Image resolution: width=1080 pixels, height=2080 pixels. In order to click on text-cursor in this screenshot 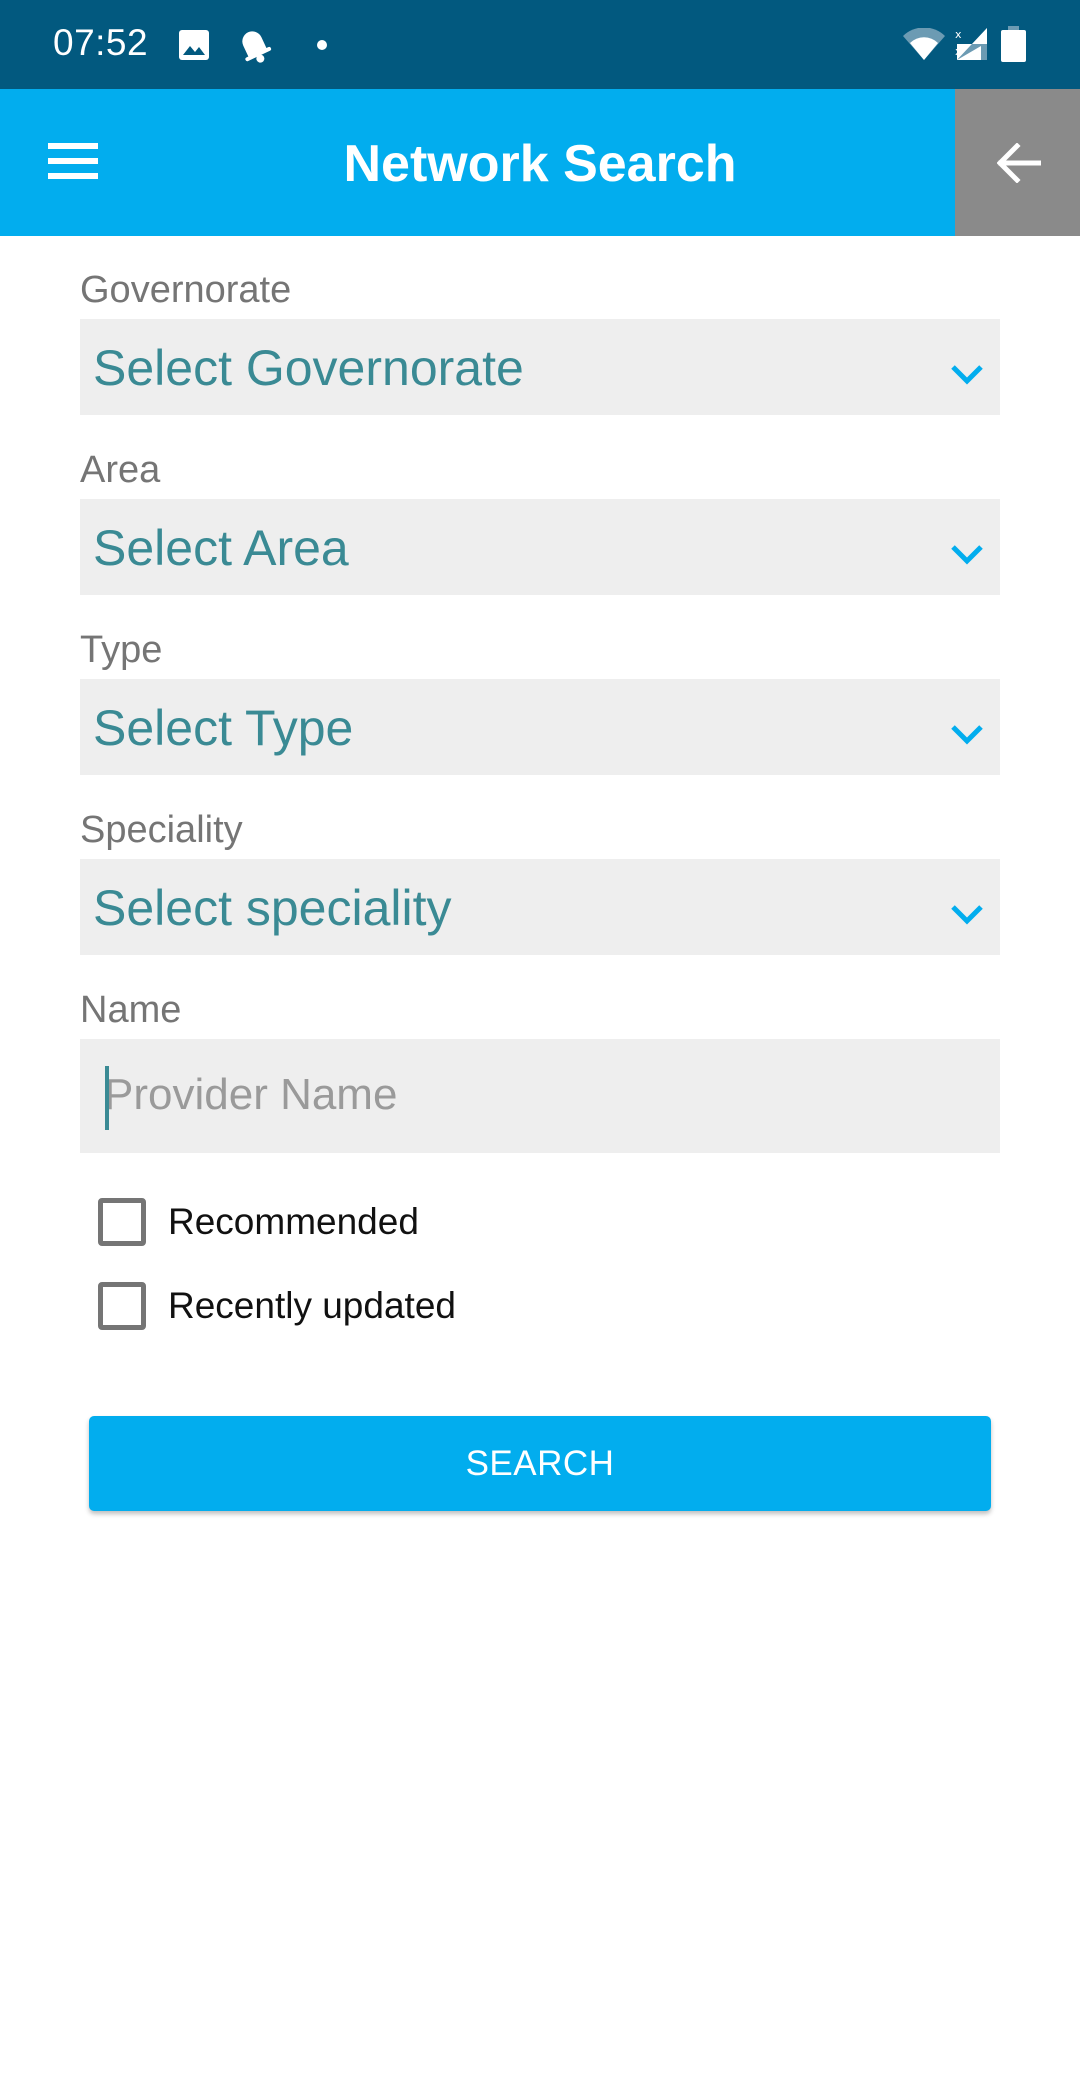, I will do `click(107, 1098)`.